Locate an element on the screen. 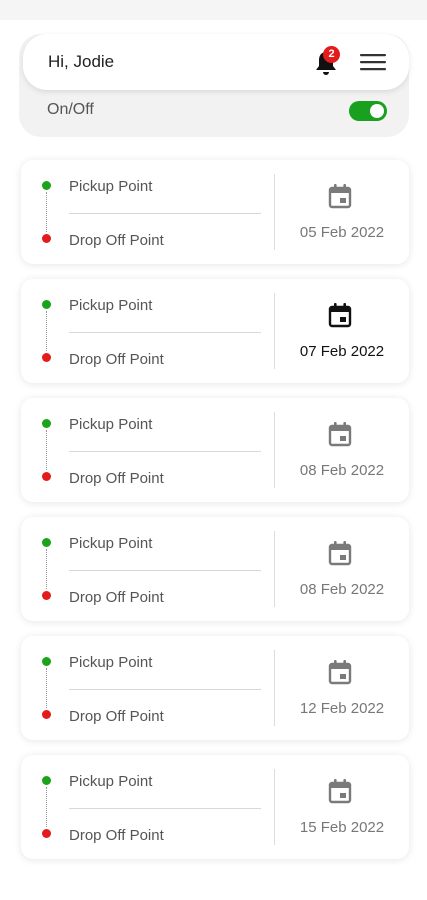  toggle-knob is located at coordinates (377, 111).